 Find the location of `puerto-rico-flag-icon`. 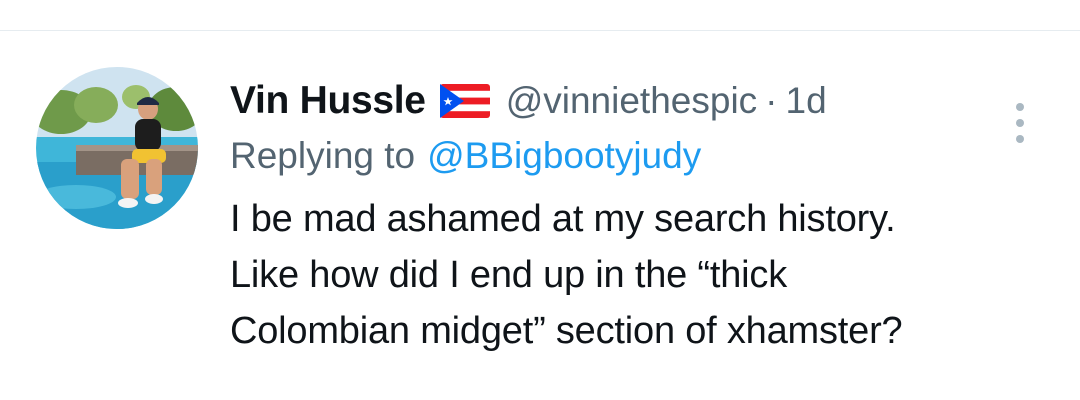

puerto-rico-flag-icon is located at coordinates (464, 101).